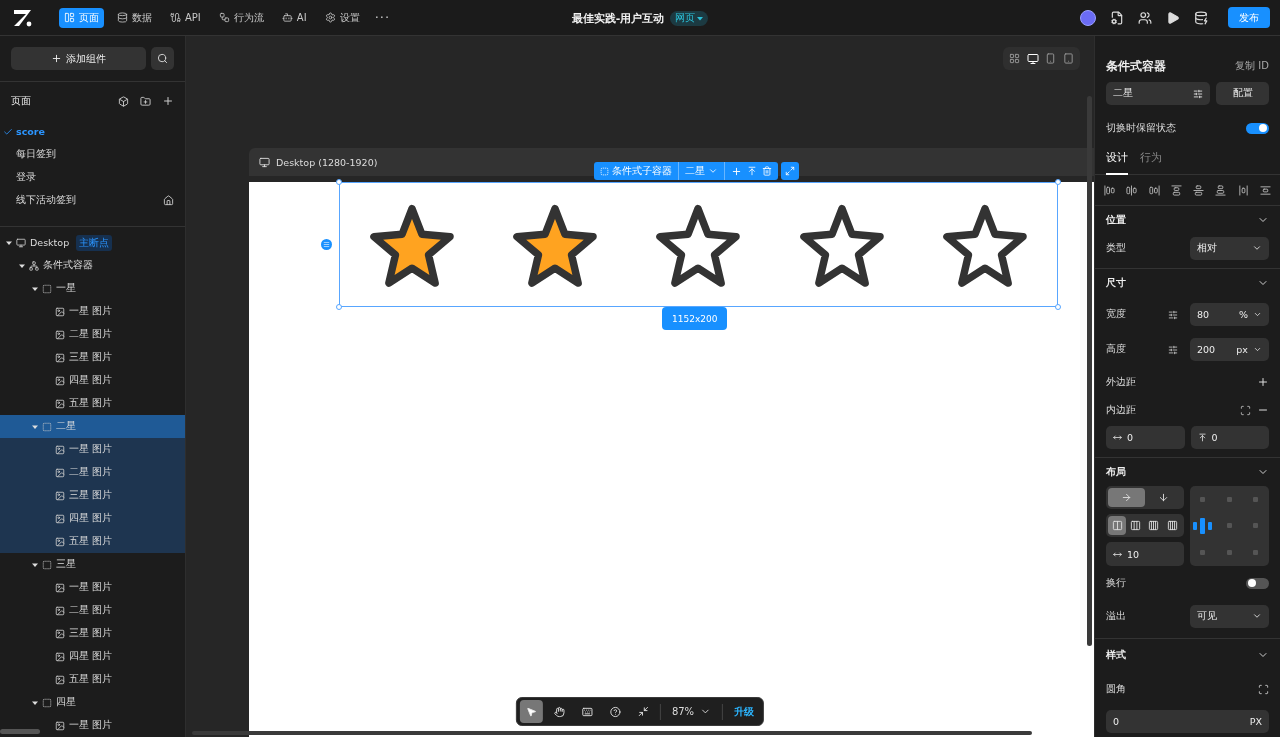 The width and height of the screenshot is (1280, 737). Describe the element at coordinates (92, 177) in the screenshot. I see `page-item: 登录` at that location.